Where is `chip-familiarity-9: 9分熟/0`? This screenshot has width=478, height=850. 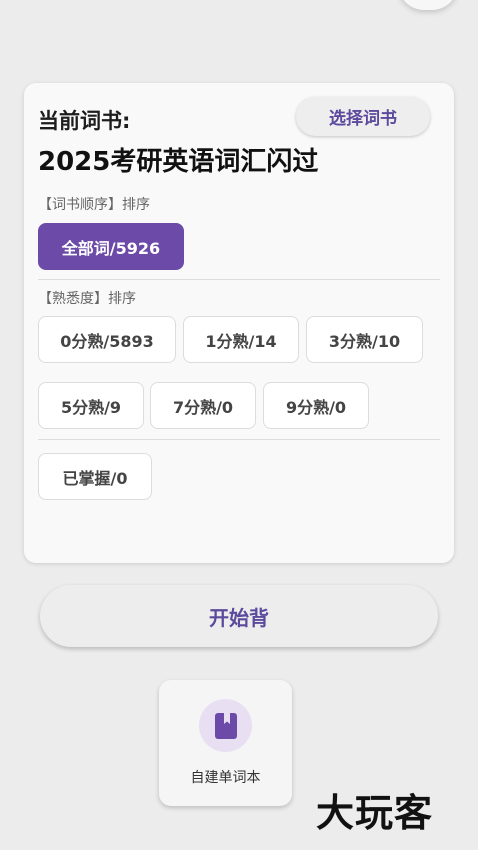 chip-familiarity-9: 9分熟/0 is located at coordinates (316, 405).